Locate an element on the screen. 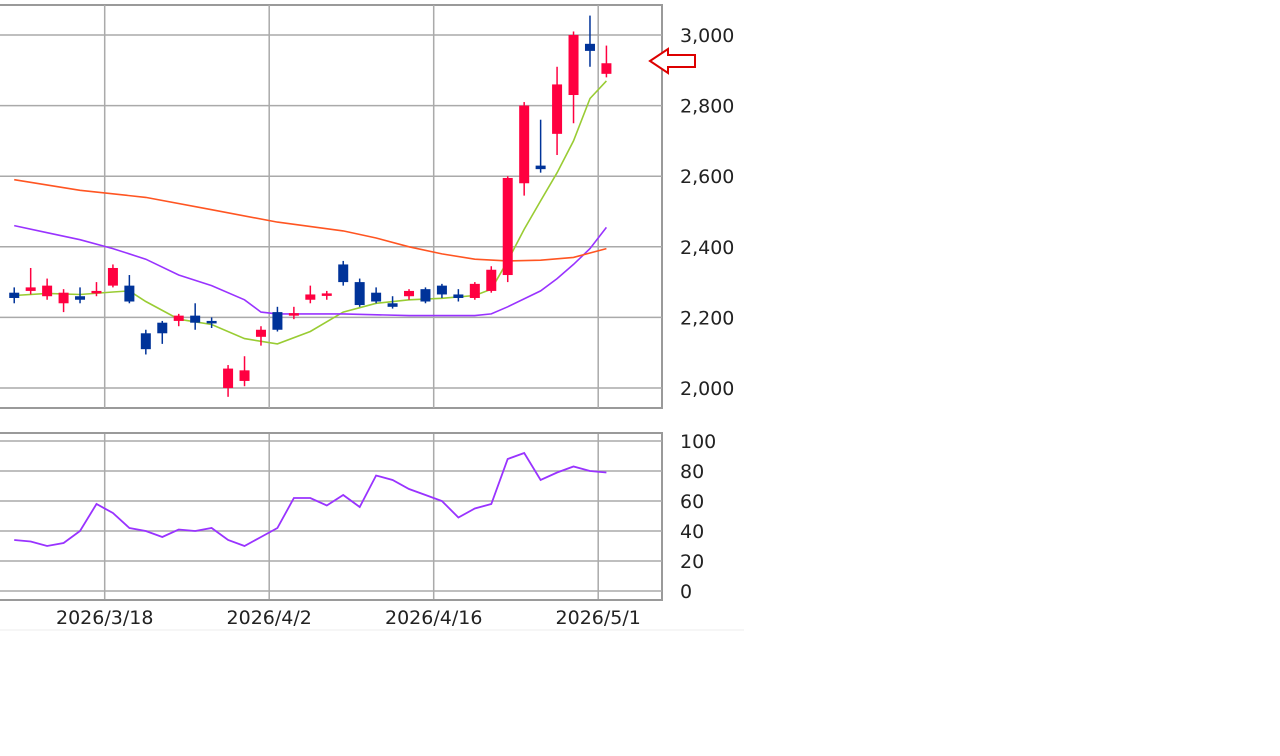 The image size is (1280, 756). price-y-tick-label: 2,200 is located at coordinates (707, 318).